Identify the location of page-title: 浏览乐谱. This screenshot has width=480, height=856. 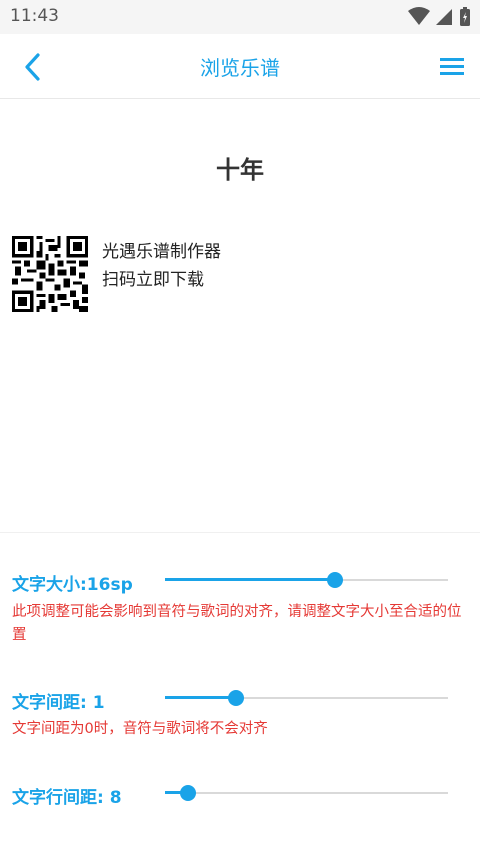
(240, 68).